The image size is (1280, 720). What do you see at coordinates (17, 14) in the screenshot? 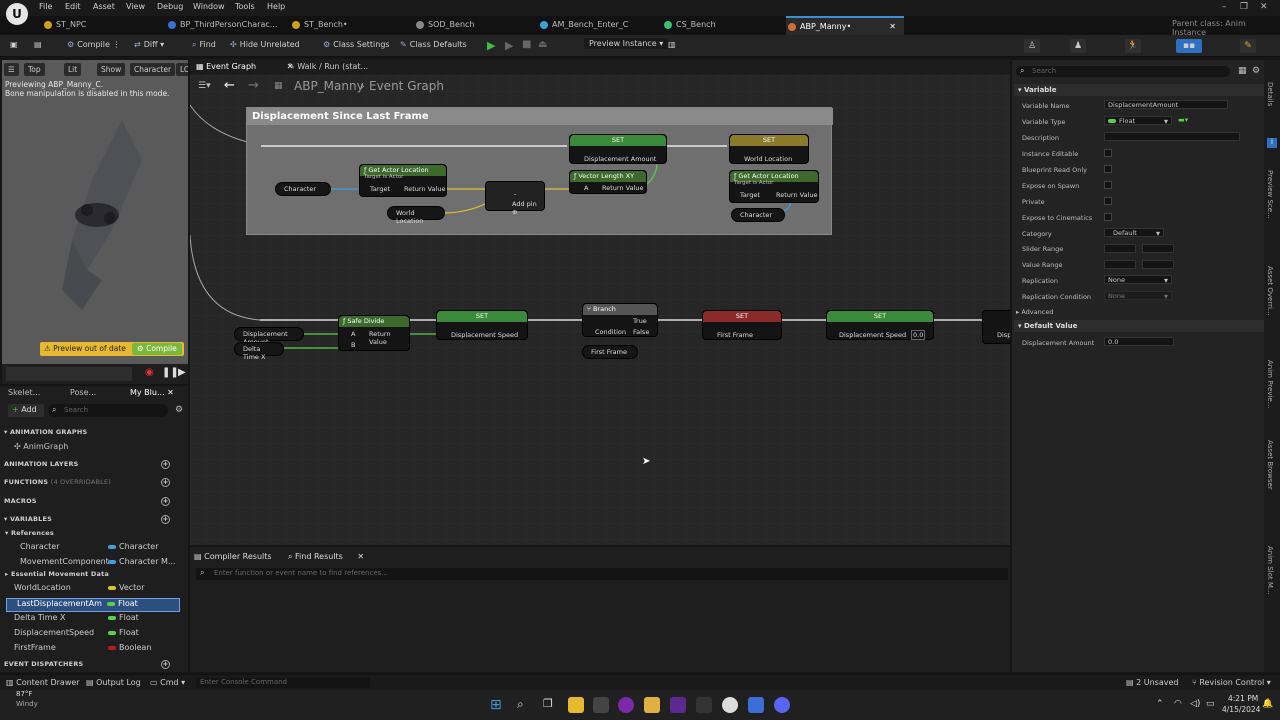
I see `unreal-logo-icon: U` at bounding box center [17, 14].